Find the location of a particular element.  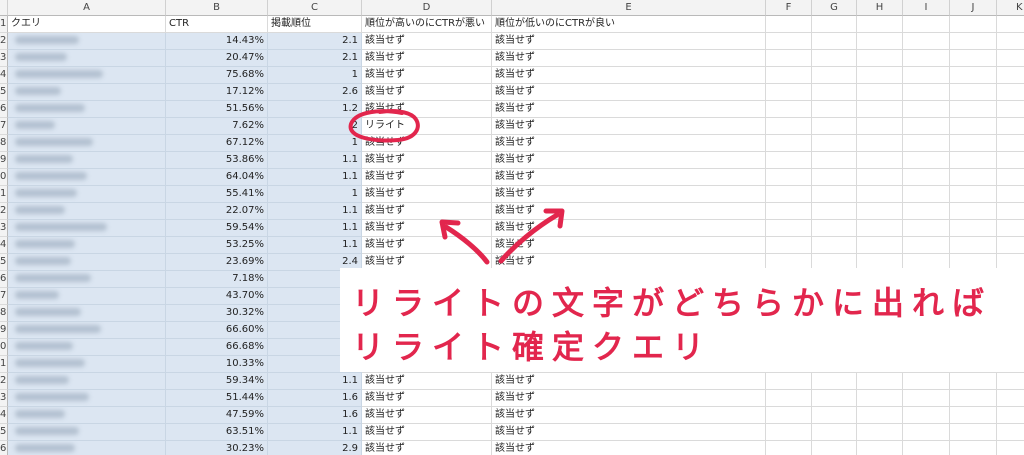

cell-F22 is located at coordinates (789, 381).